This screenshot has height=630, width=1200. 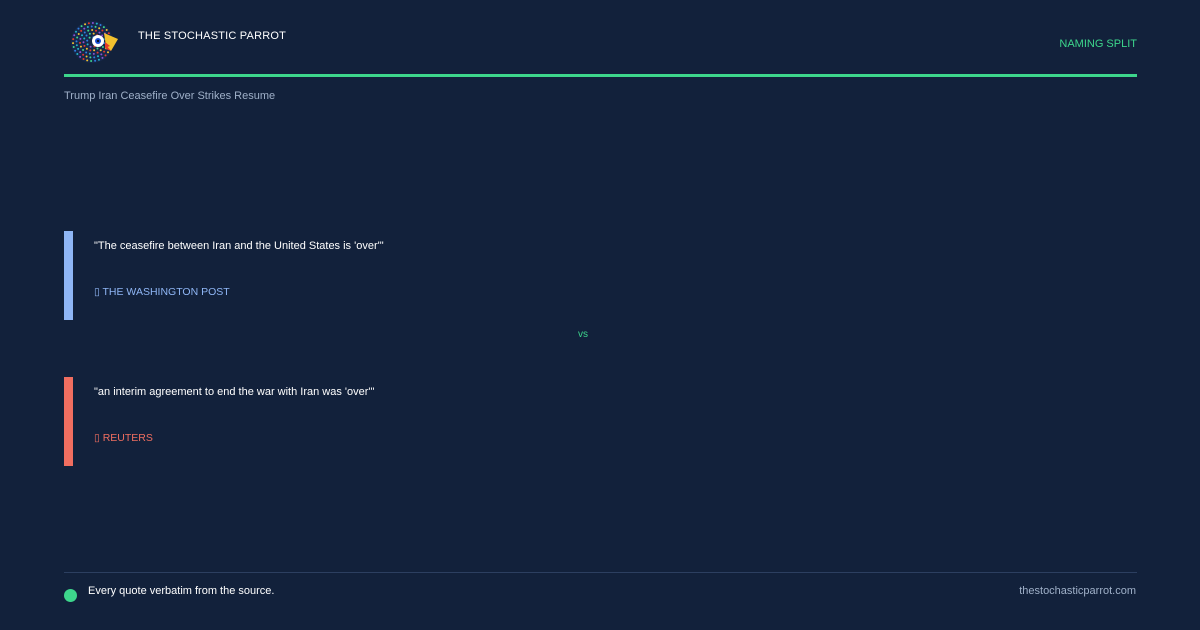 I want to click on header-divider, so click(x=600, y=75).